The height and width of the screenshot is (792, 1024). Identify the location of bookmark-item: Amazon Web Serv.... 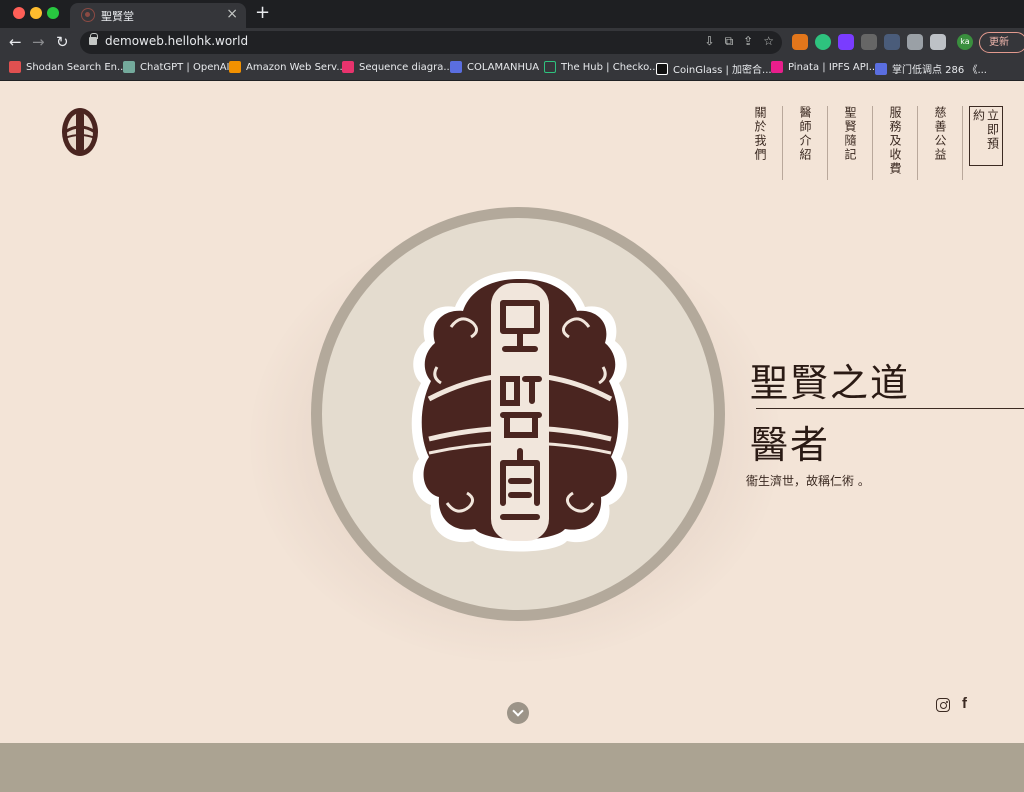
(287, 67).